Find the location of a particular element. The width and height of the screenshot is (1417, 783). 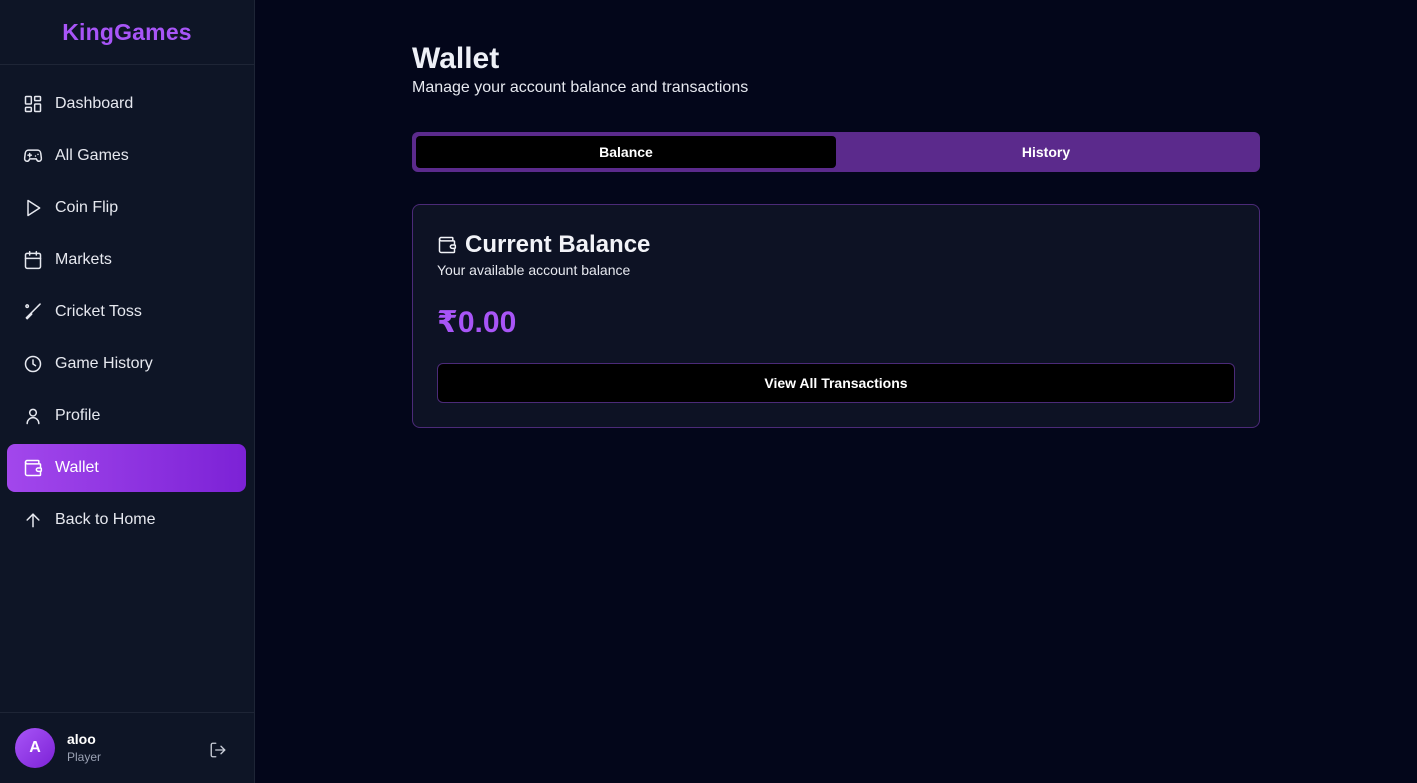

wallet-tabs: Balance History is located at coordinates (836, 152).